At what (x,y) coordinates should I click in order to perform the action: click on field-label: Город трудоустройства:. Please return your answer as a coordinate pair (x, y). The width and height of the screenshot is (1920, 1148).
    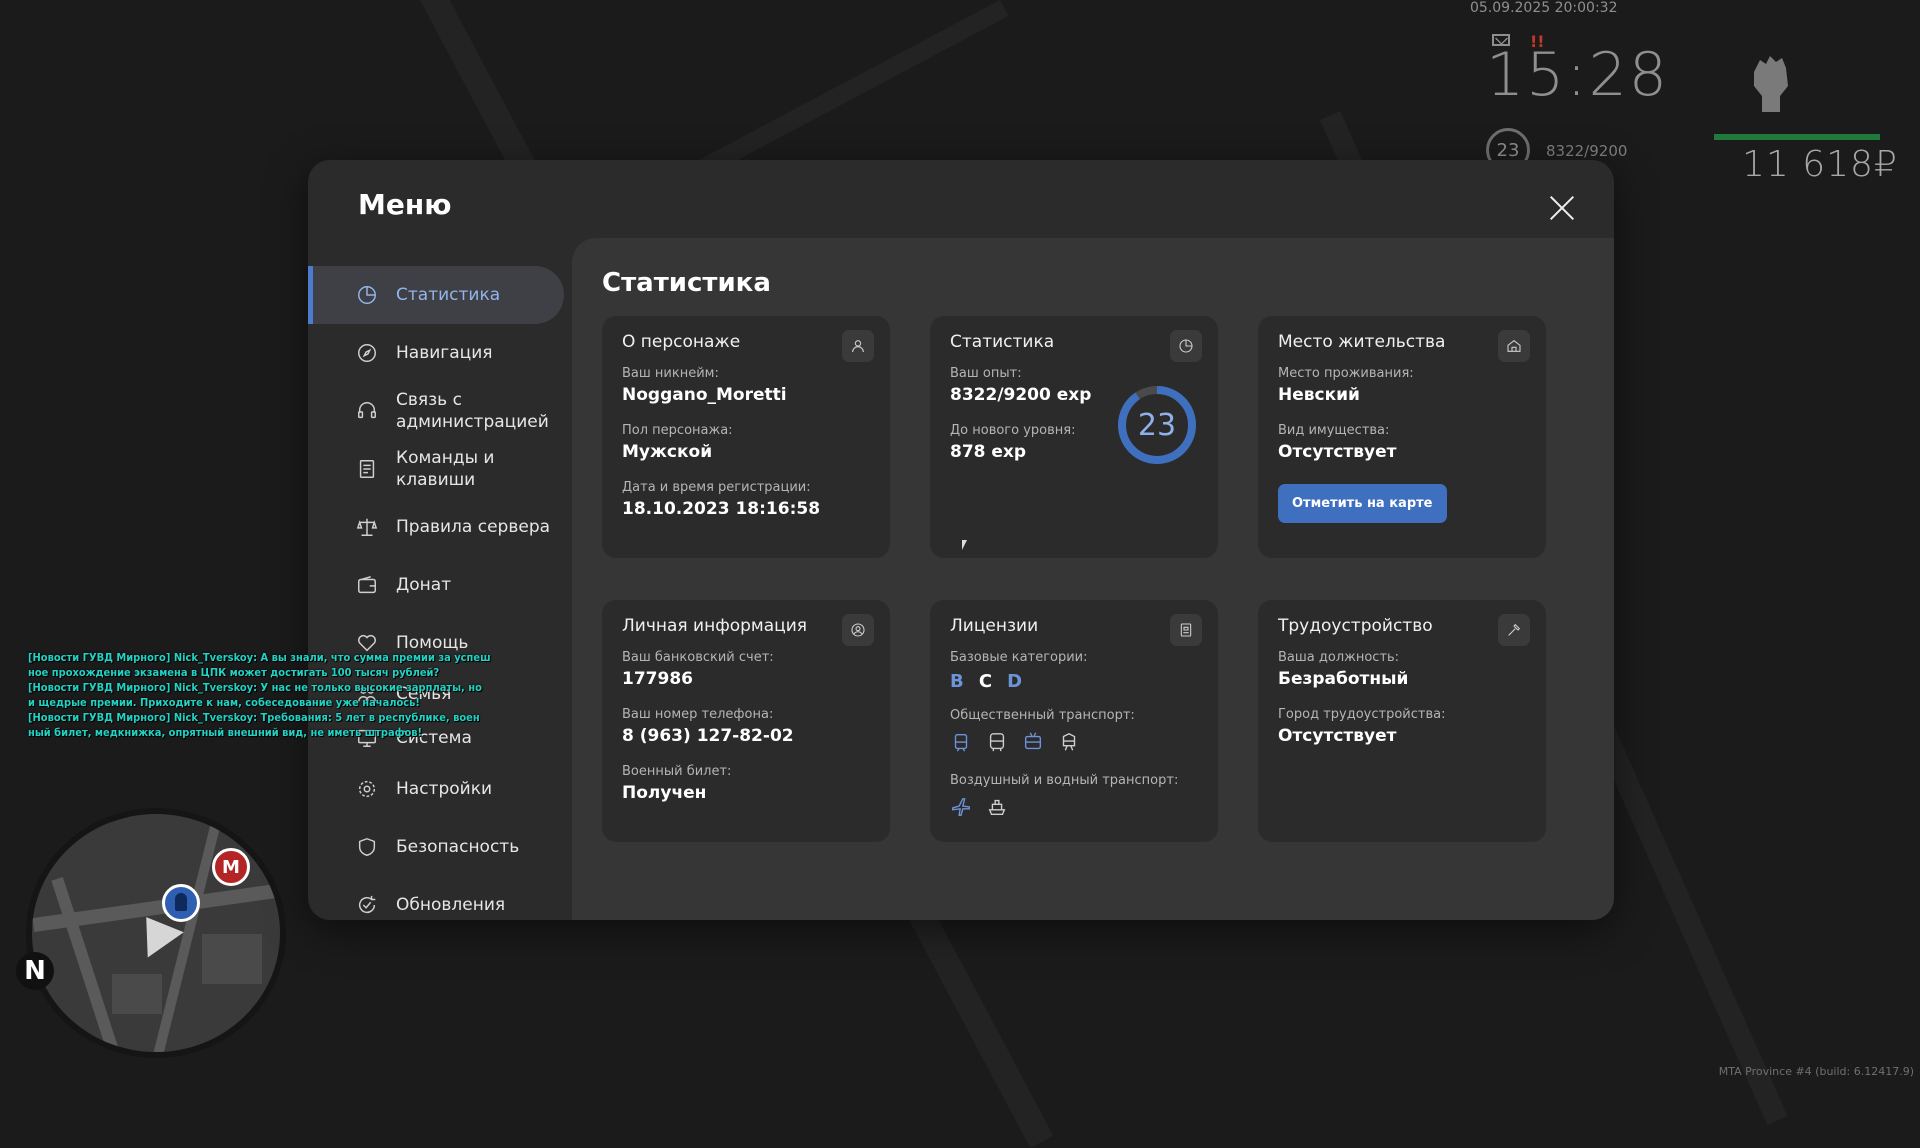
    Looking at the image, I should click on (1362, 714).